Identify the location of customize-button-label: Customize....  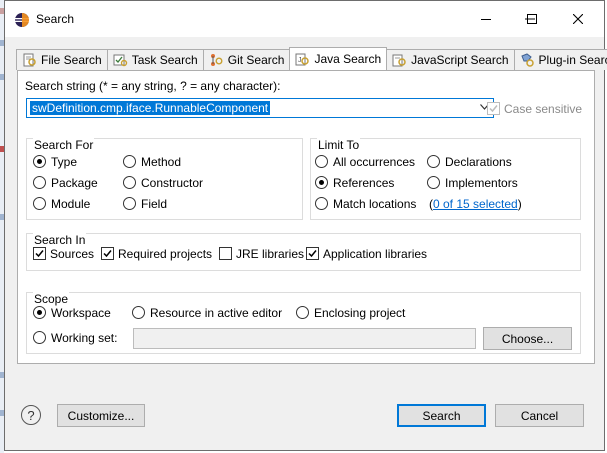
(101, 415).